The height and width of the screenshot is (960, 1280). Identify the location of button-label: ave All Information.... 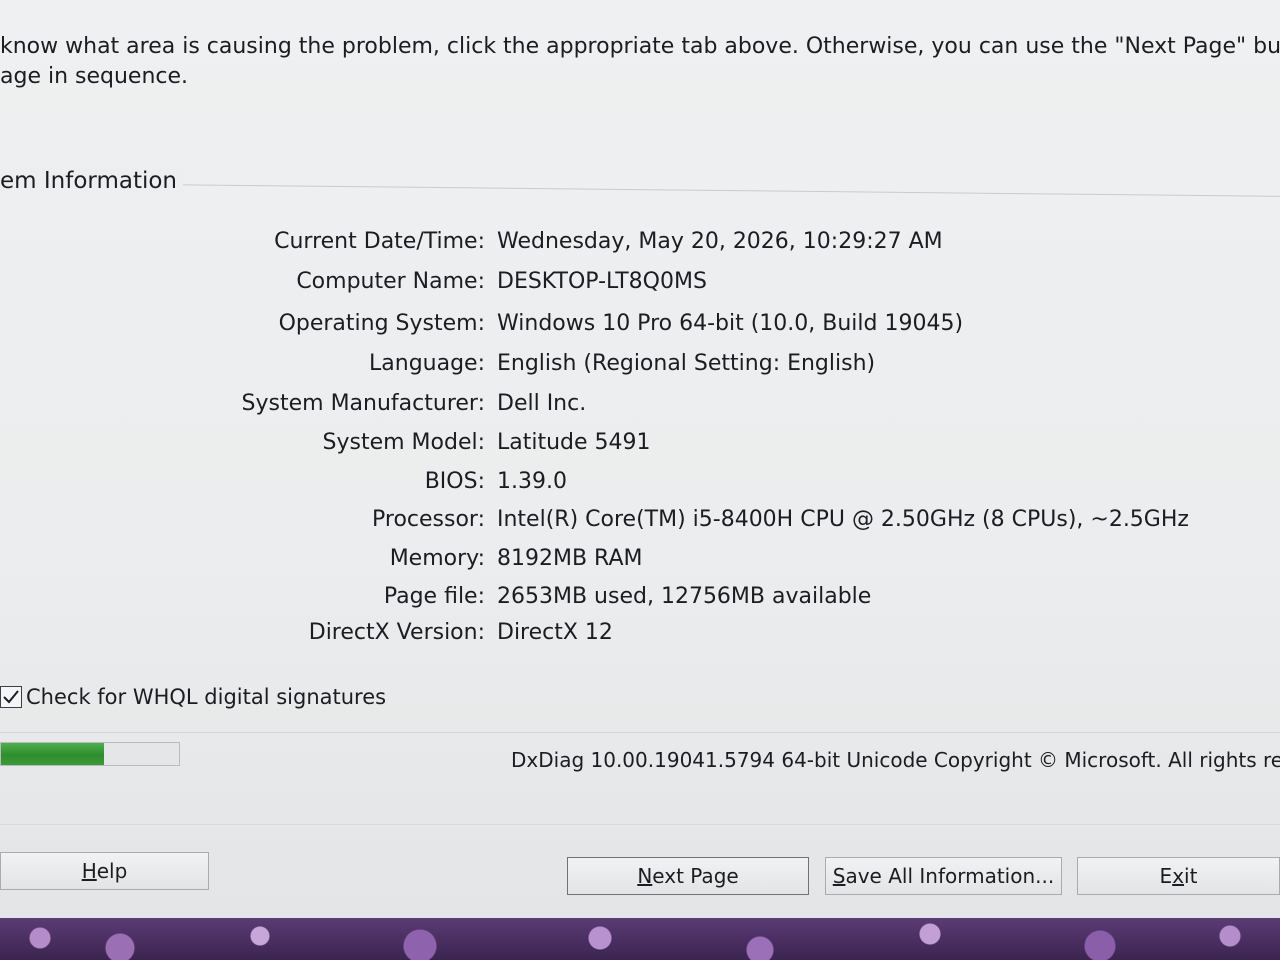
(950, 876).